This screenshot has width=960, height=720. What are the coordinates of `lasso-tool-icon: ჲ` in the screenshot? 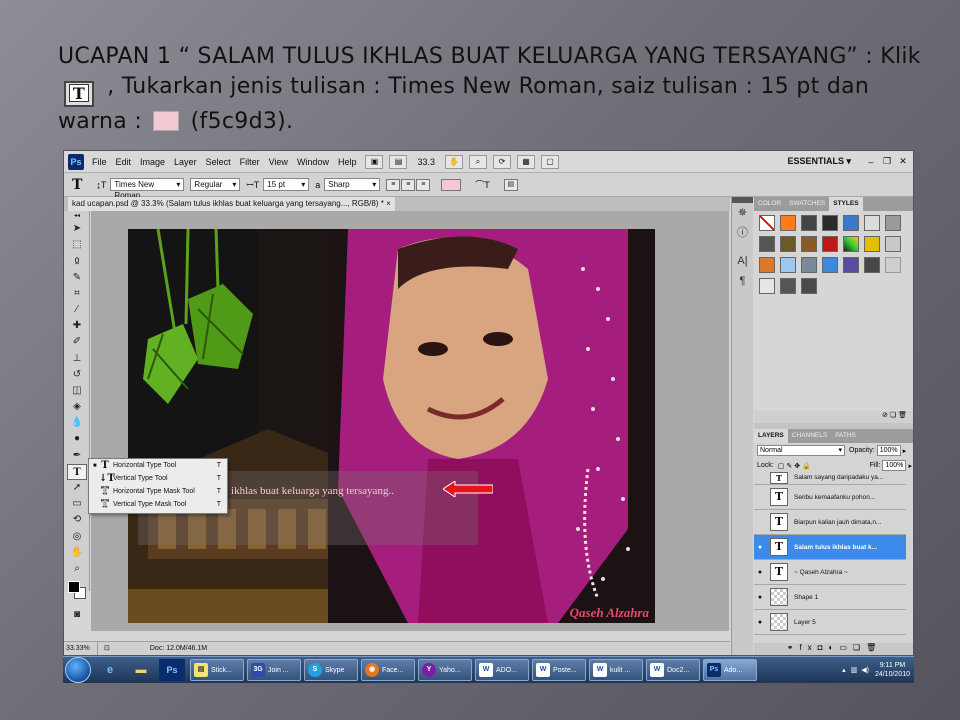 It's located at (77, 261).